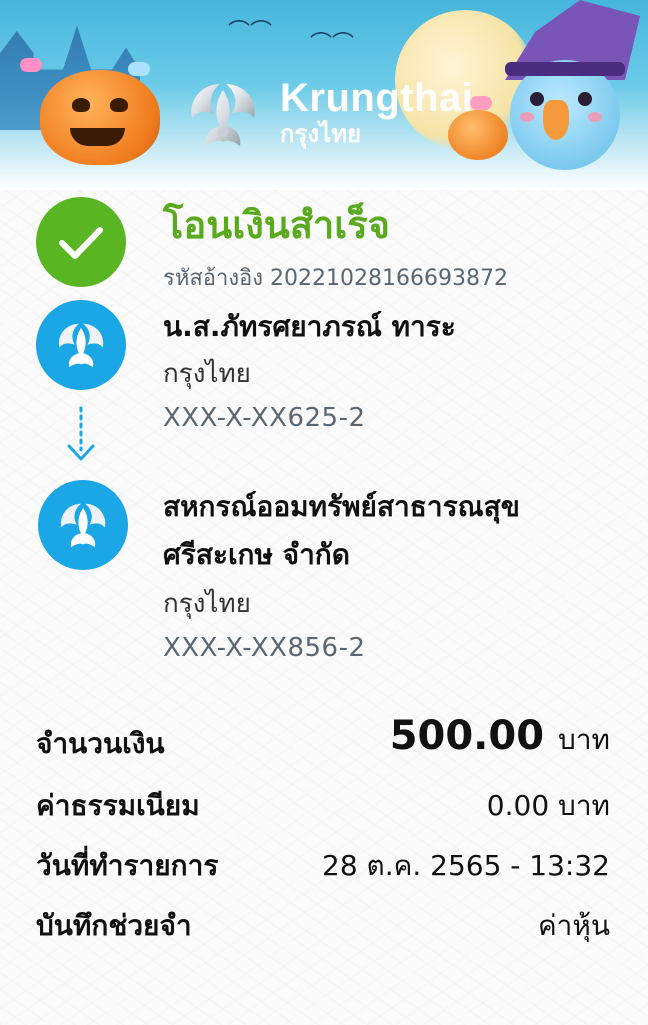 This screenshot has height=1025, width=648. I want to click on success-check-icon, so click(81, 242).